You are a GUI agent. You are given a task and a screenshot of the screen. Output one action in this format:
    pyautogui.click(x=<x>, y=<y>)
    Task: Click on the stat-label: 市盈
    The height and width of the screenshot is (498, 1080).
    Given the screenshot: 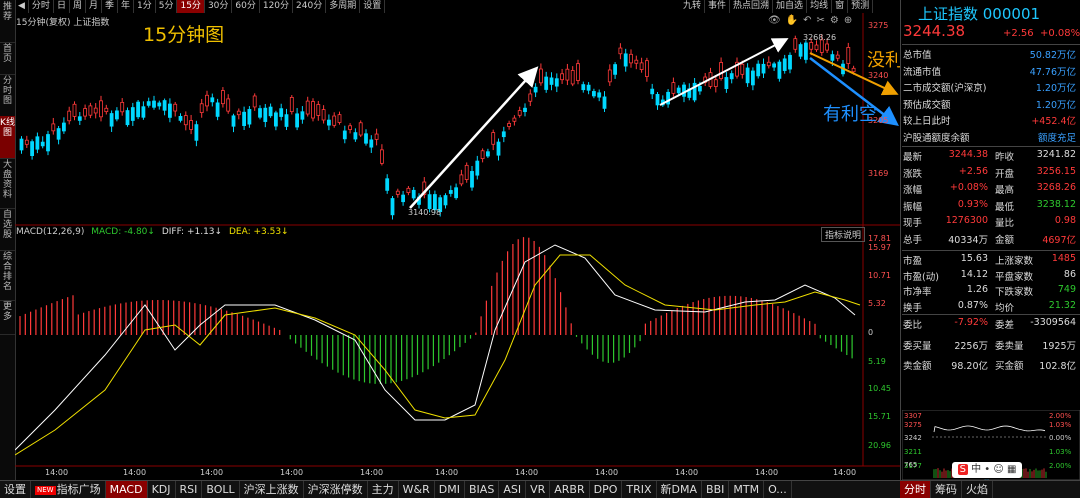 What is the action you would take?
    pyautogui.click(x=913, y=261)
    